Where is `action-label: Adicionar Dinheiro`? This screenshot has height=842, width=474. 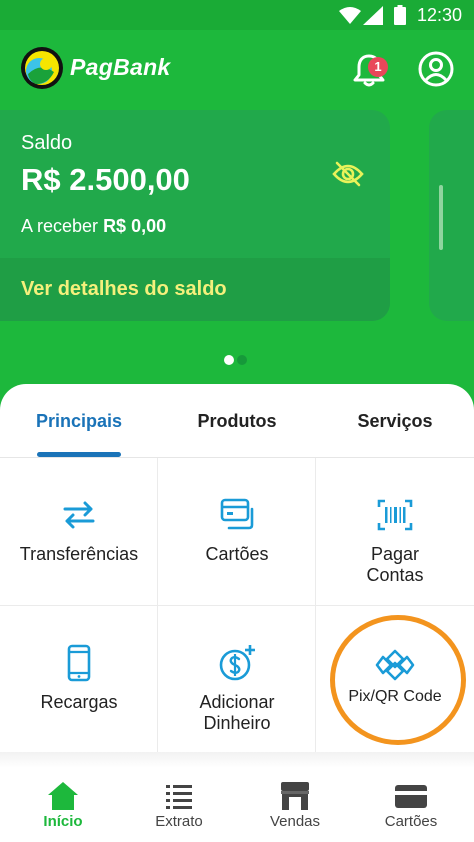
action-label: Adicionar Dinheiro is located at coordinates (237, 713).